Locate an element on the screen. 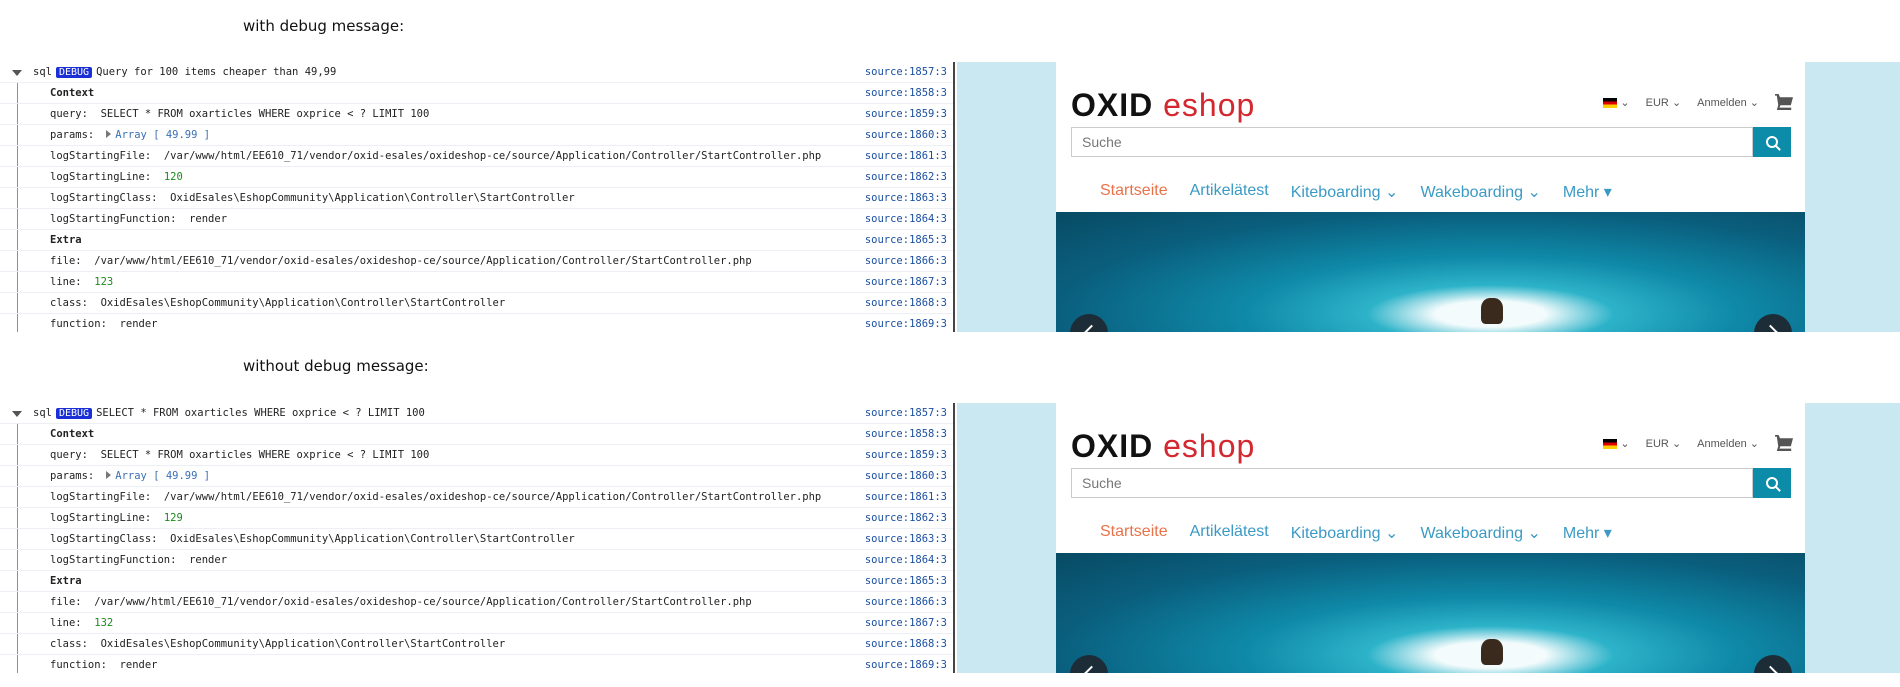 This screenshot has height=687, width=1900. log-key: file: is located at coordinates (66, 261).